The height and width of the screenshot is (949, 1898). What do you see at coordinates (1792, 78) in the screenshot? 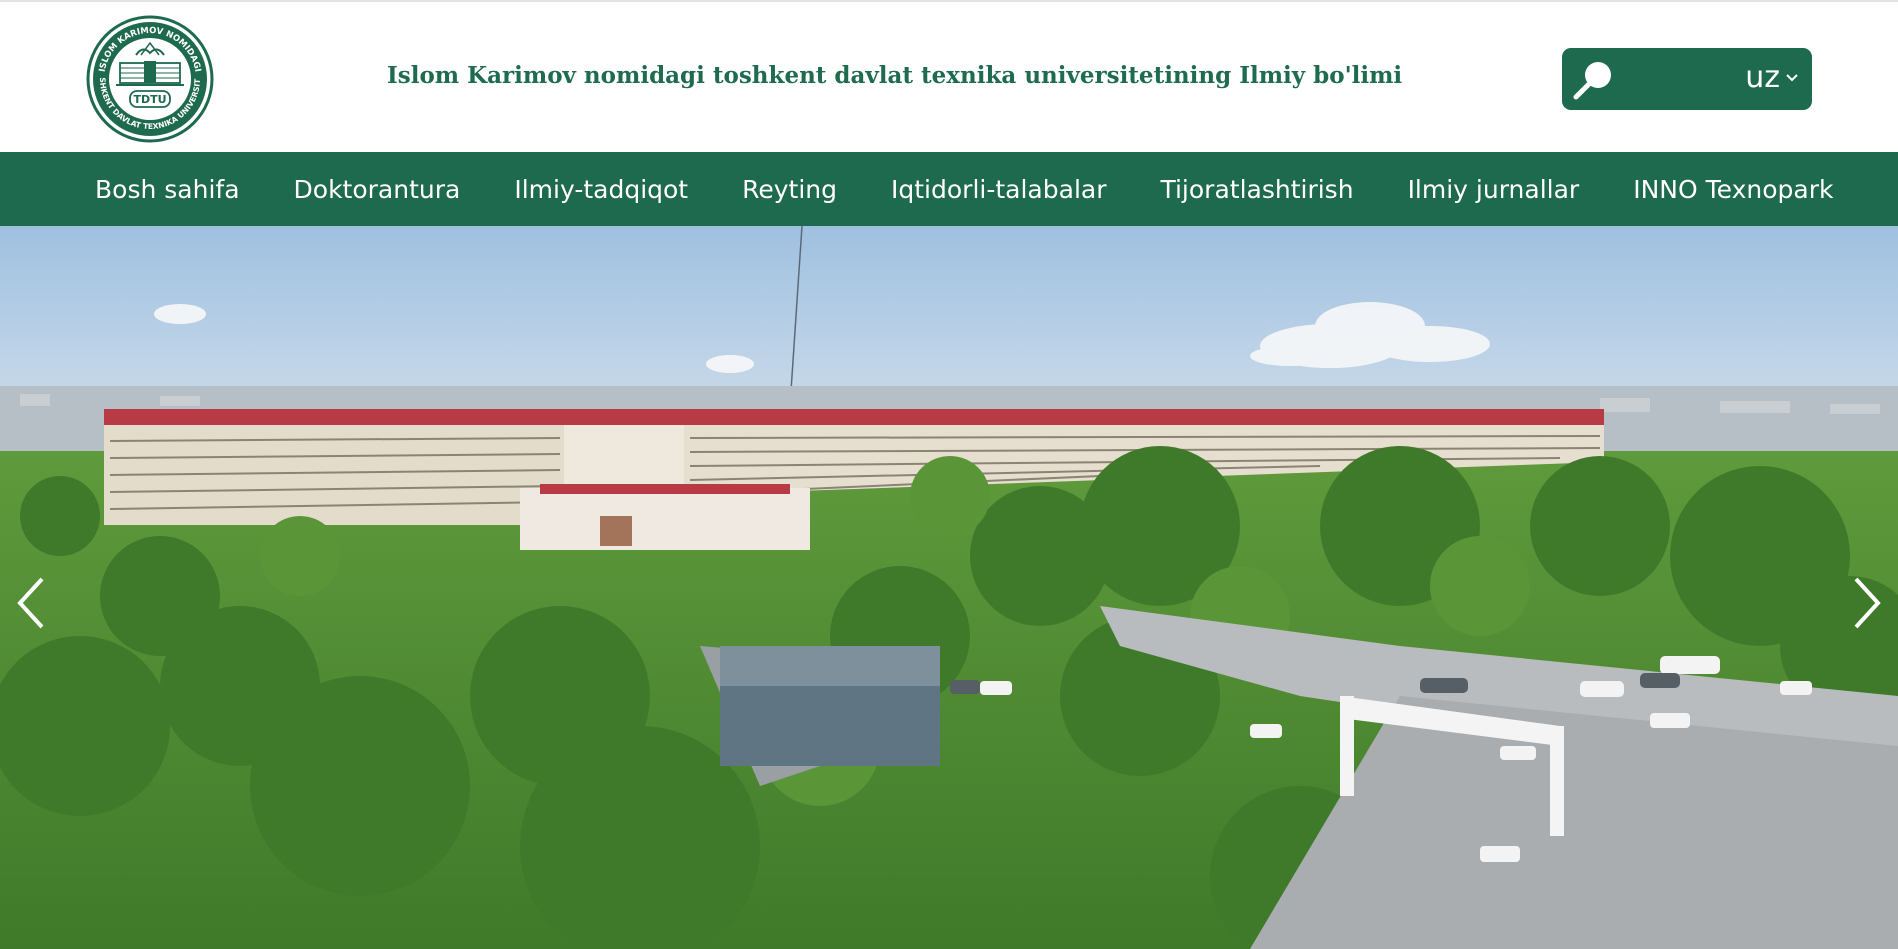
I see `chevron-down-icon` at bounding box center [1792, 78].